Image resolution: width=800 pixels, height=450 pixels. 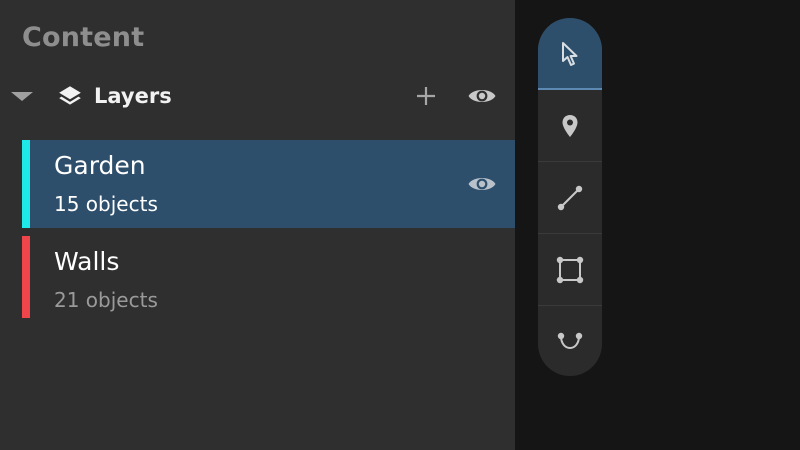 What do you see at coordinates (257, 97) in the screenshot?
I see `layers-header: Layers` at bounding box center [257, 97].